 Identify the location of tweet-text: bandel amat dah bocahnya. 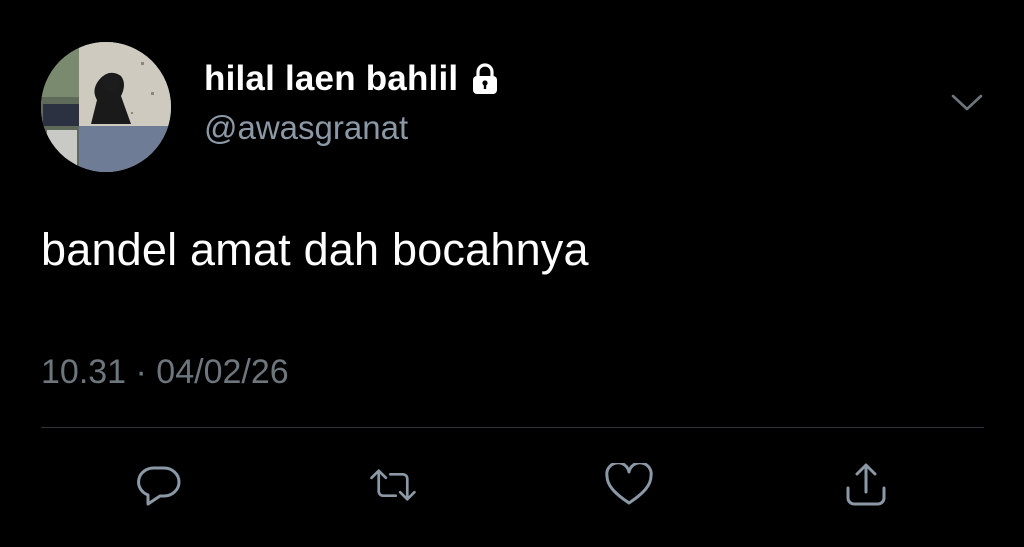
(315, 249).